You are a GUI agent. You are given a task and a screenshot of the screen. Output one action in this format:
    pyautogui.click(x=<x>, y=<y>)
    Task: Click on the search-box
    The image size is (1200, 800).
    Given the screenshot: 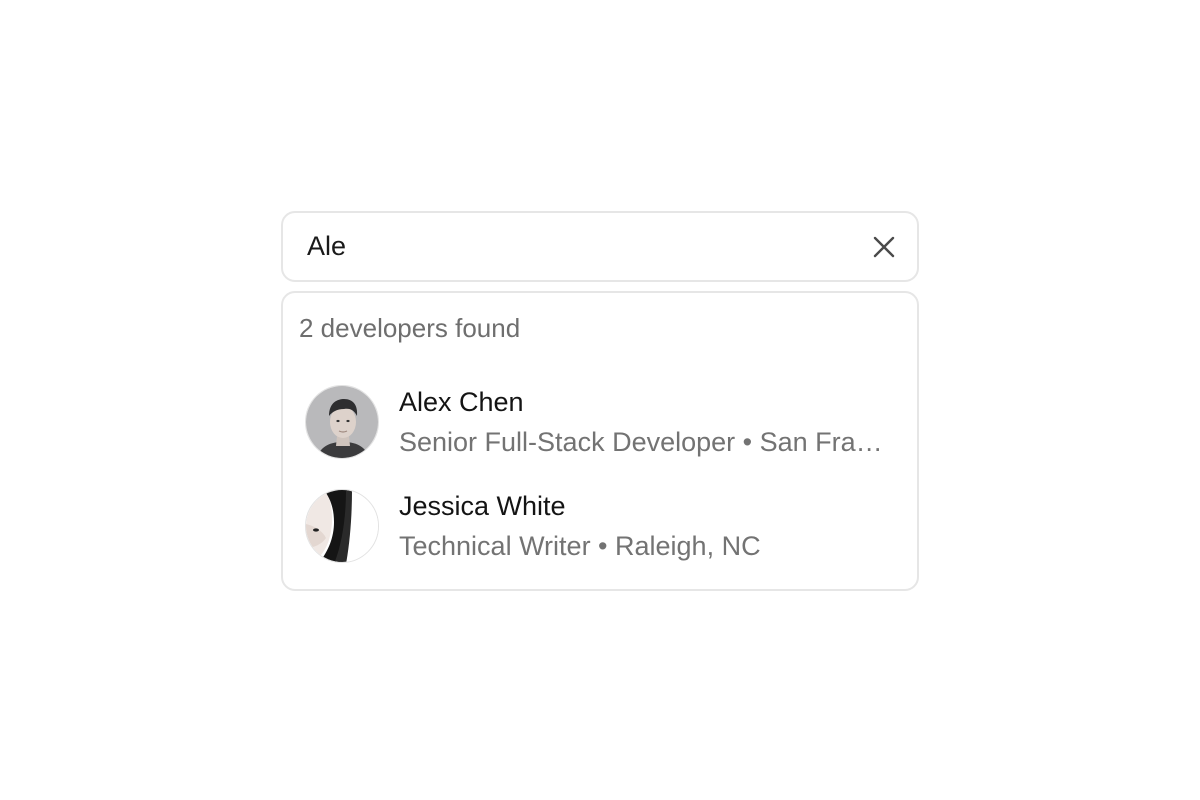 What is the action you would take?
    pyautogui.click(x=600, y=246)
    